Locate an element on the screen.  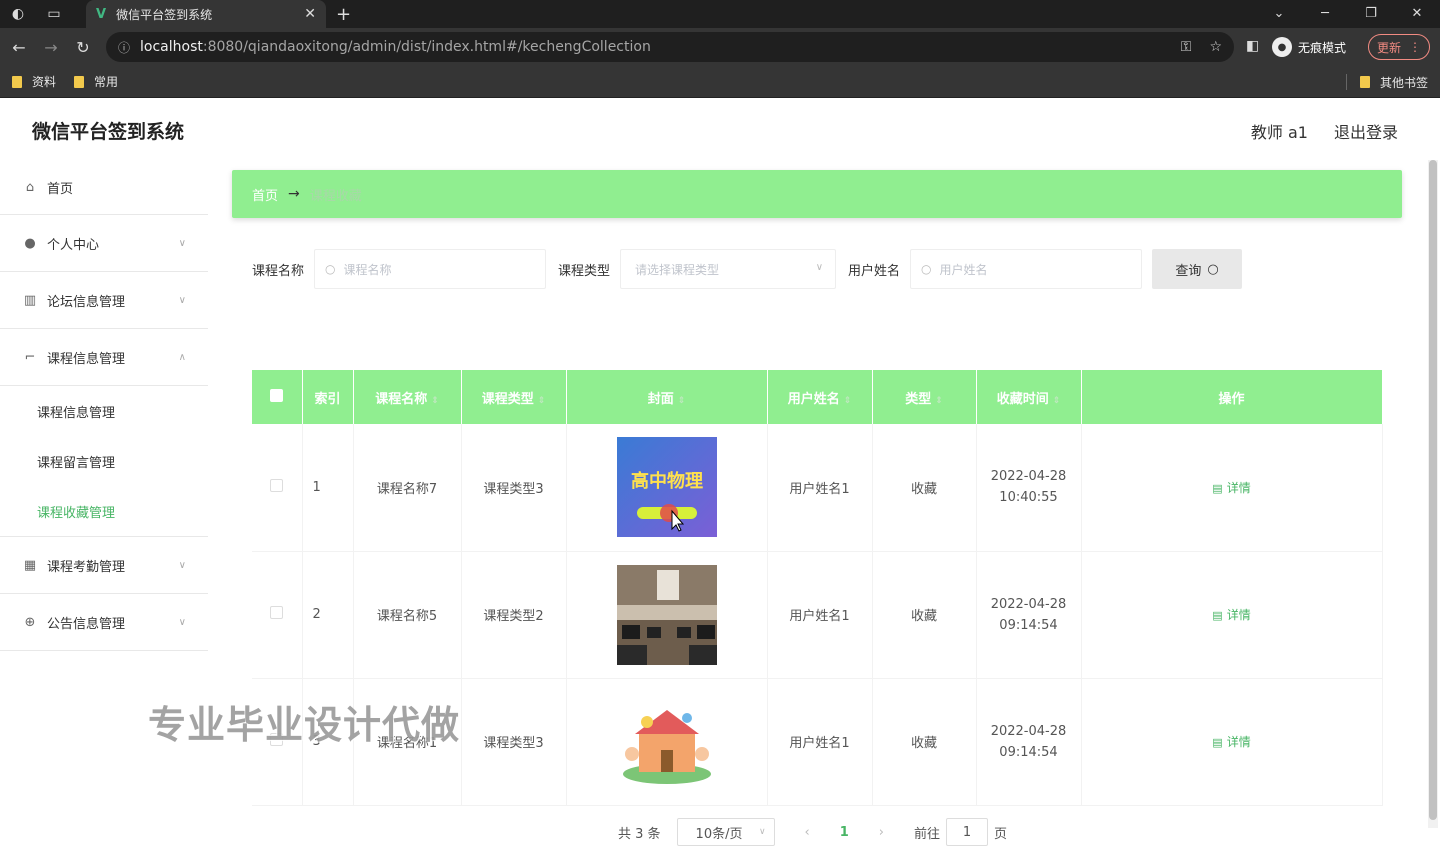
sidebar-subitem-course-info: 课程信息管理 is located at coordinates (104, 411).